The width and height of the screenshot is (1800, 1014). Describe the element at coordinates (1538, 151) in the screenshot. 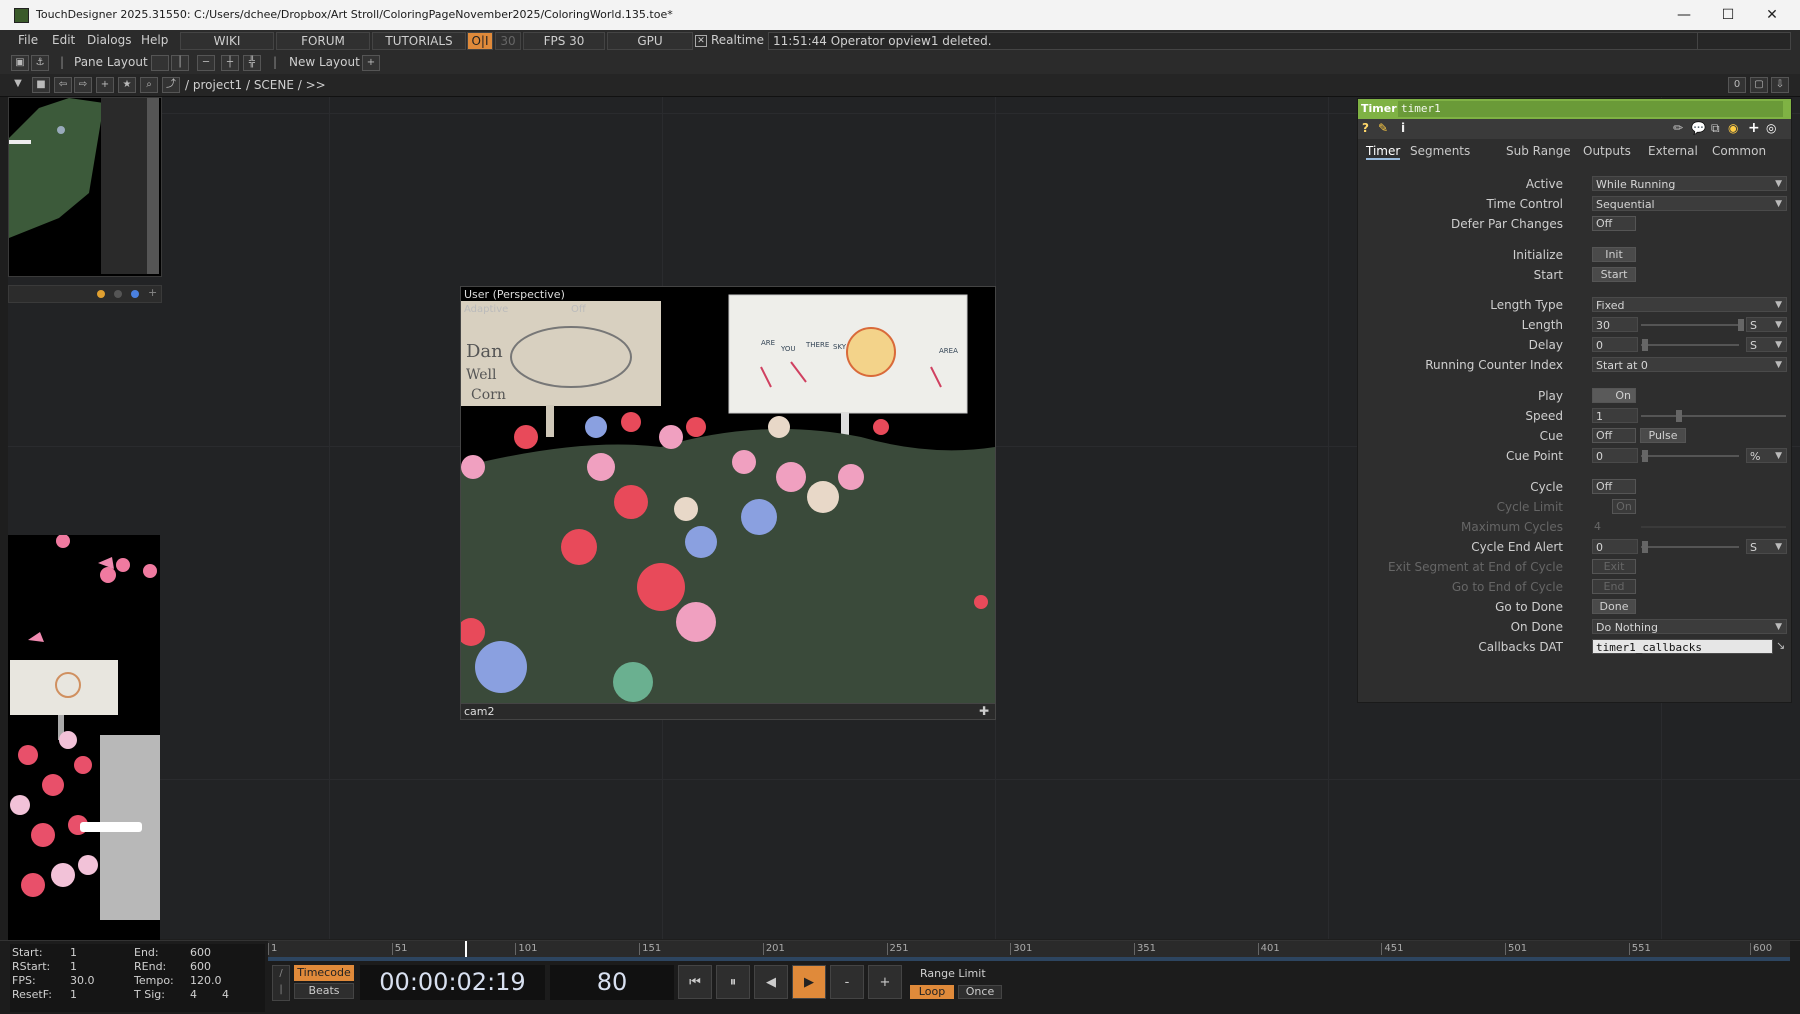

I see `tab-sub-range: Sub Range` at that location.